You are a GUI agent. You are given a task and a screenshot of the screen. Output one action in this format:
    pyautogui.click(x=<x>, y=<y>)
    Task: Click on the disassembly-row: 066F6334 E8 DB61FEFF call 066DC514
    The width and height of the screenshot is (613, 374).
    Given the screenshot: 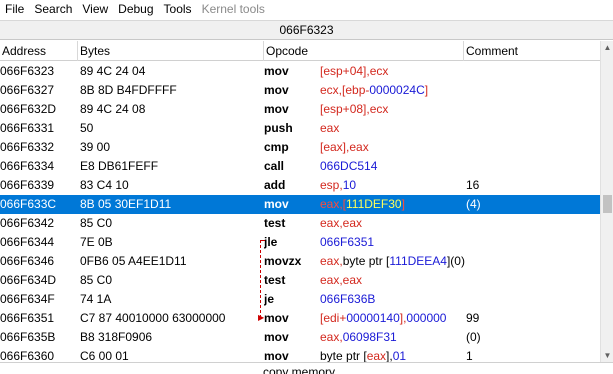 What is the action you would take?
    pyautogui.click(x=300, y=166)
    